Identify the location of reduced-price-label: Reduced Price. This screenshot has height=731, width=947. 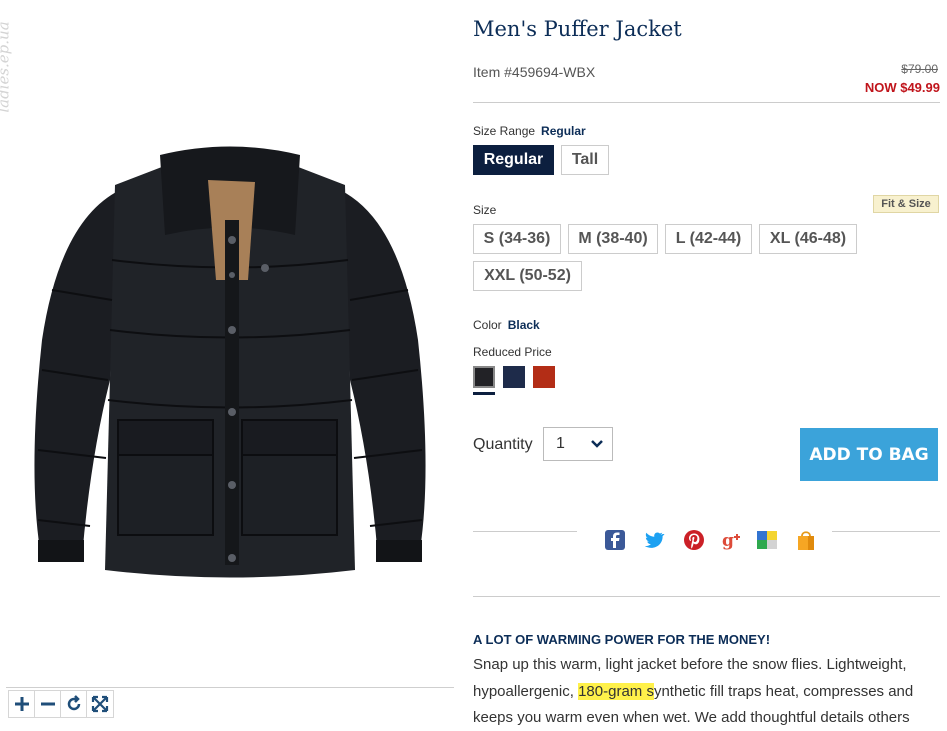
(512, 352).